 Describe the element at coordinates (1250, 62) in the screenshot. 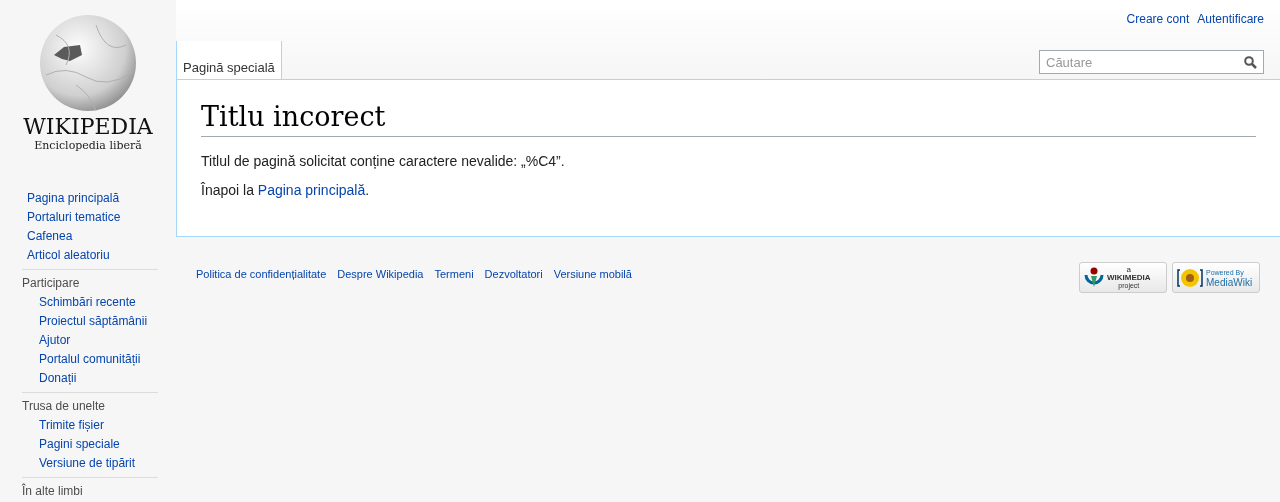

I see `search-icon` at that location.